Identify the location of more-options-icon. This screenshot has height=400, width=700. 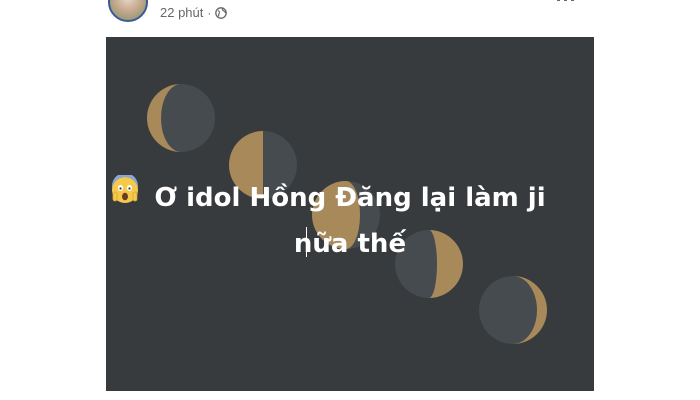
(566, 3).